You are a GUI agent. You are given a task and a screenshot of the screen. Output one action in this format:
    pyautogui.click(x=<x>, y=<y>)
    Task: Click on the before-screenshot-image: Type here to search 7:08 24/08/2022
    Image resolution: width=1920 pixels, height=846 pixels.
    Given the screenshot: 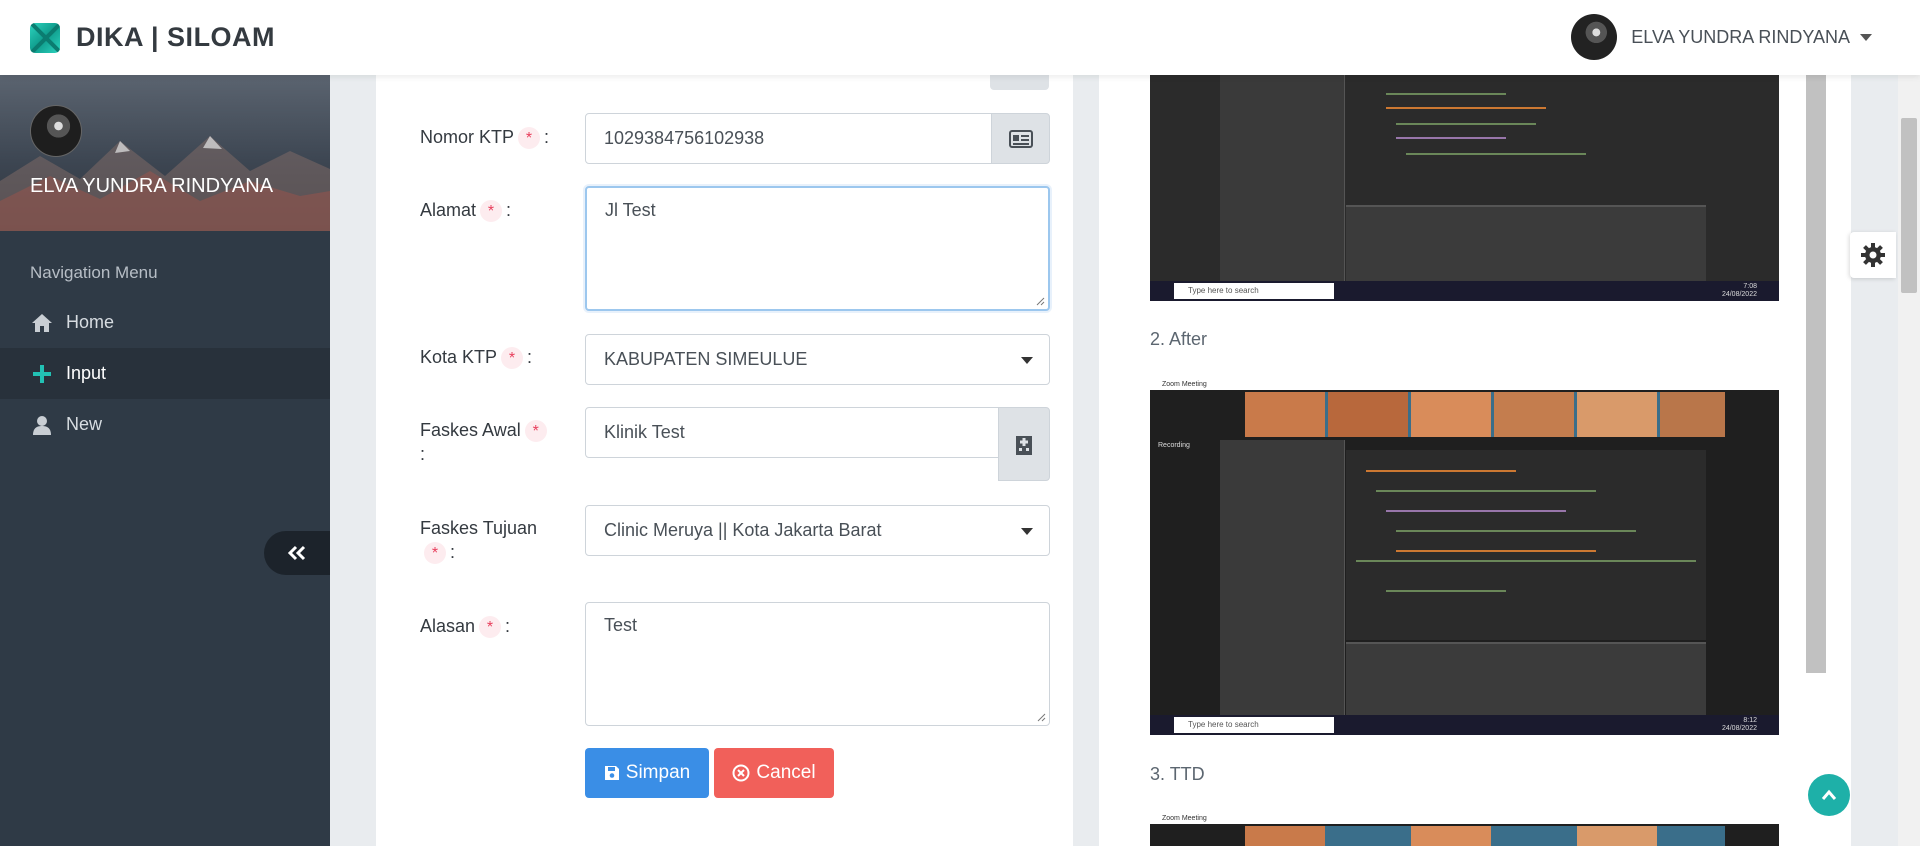 What is the action you would take?
    pyautogui.click(x=1464, y=188)
    